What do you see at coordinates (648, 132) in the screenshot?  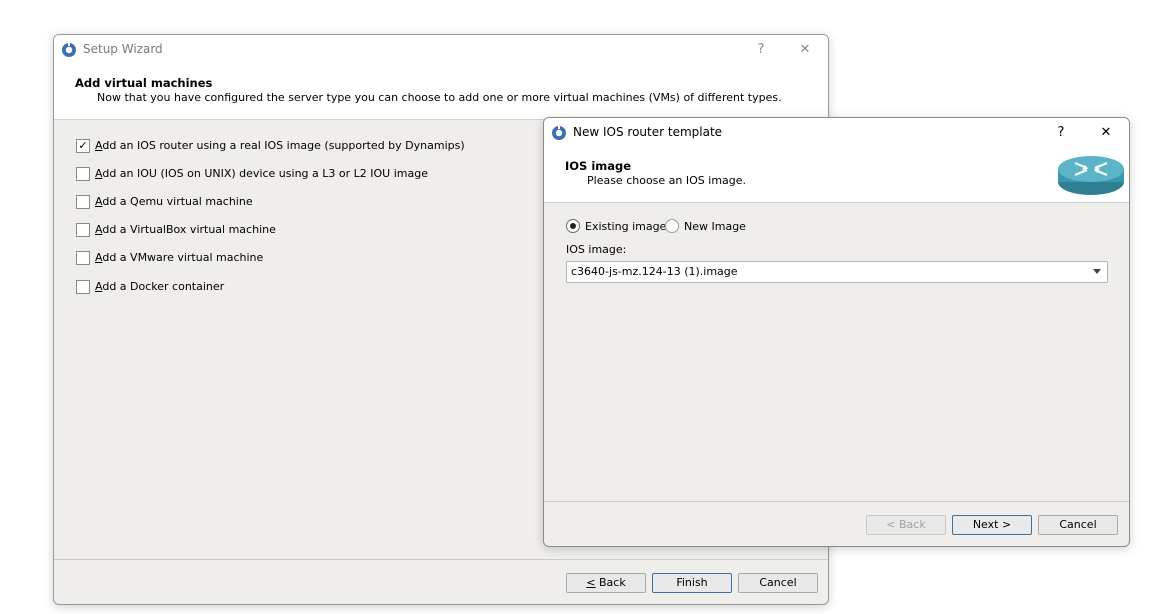 I see `ios-dialog-title: New IOS router template` at bounding box center [648, 132].